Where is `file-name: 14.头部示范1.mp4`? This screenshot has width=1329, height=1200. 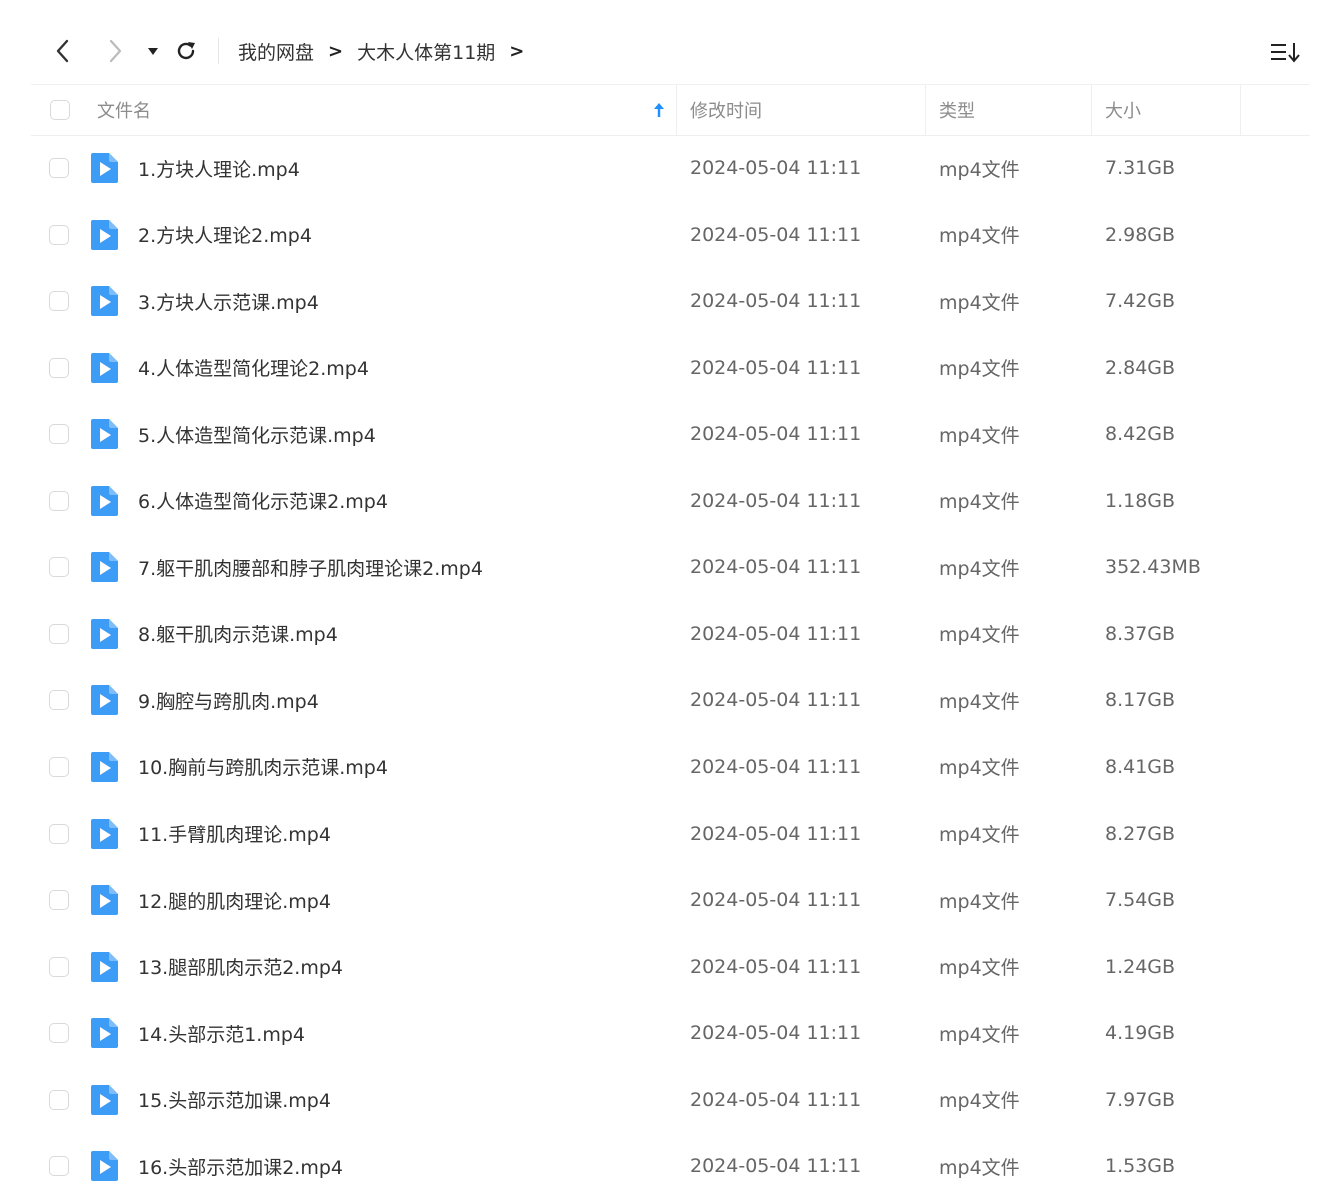
file-name: 14.头部示范1.mp4 is located at coordinates (221, 1033).